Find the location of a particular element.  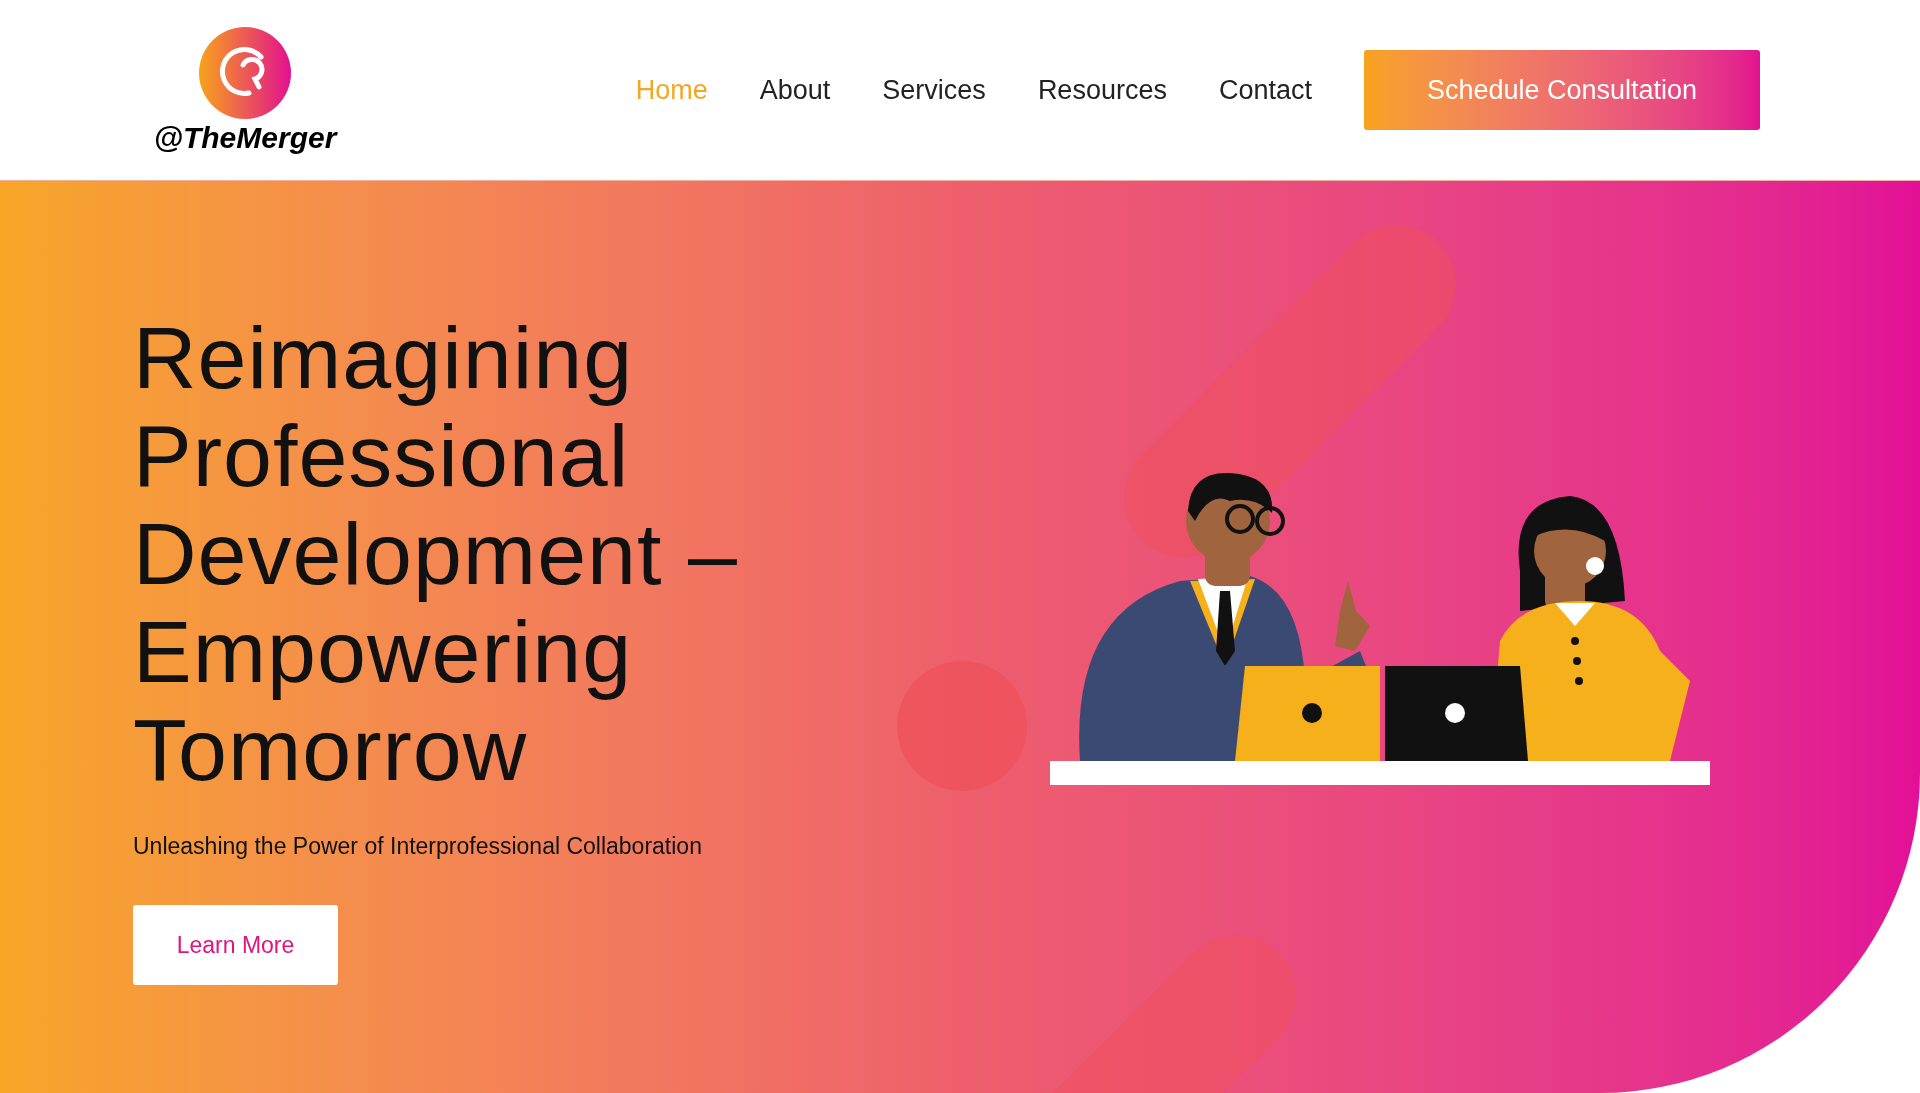

nav-link: Resources is located at coordinates (1102, 90).